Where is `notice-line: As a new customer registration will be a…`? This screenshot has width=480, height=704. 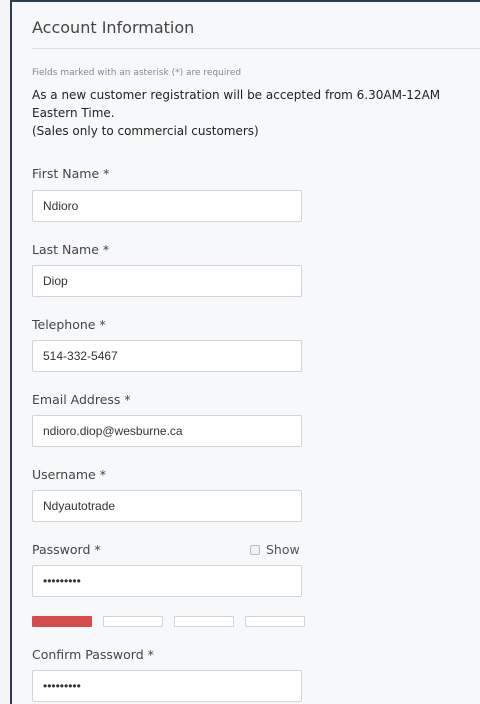
notice-line: As a new customer registration will be a… is located at coordinates (236, 95).